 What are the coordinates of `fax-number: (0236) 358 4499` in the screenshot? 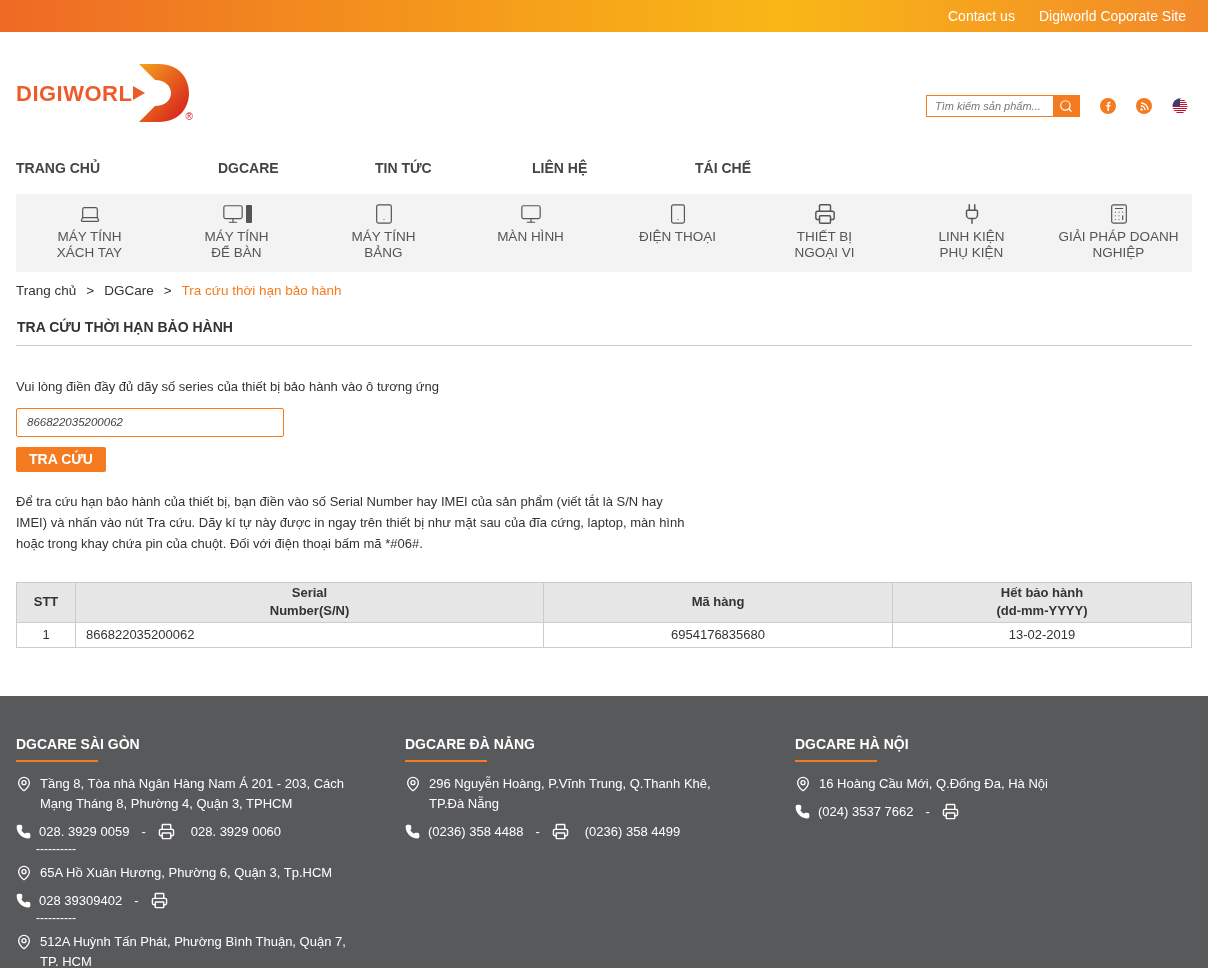 It's located at (632, 831).